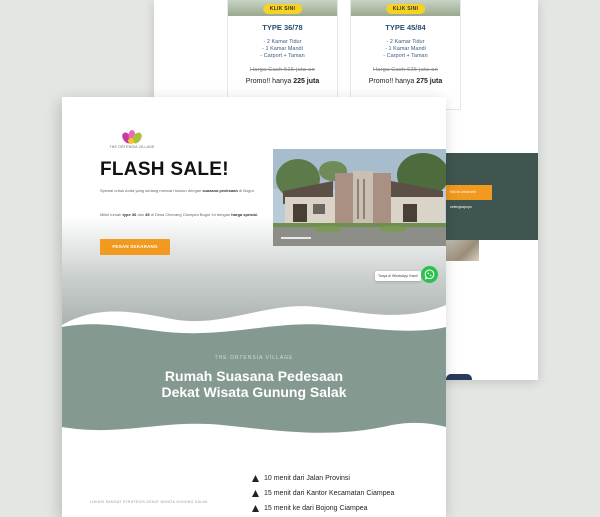 The height and width of the screenshot is (517, 600). I want to click on section-title-line: Rumah Suasana Pedesaan, so click(254, 376).